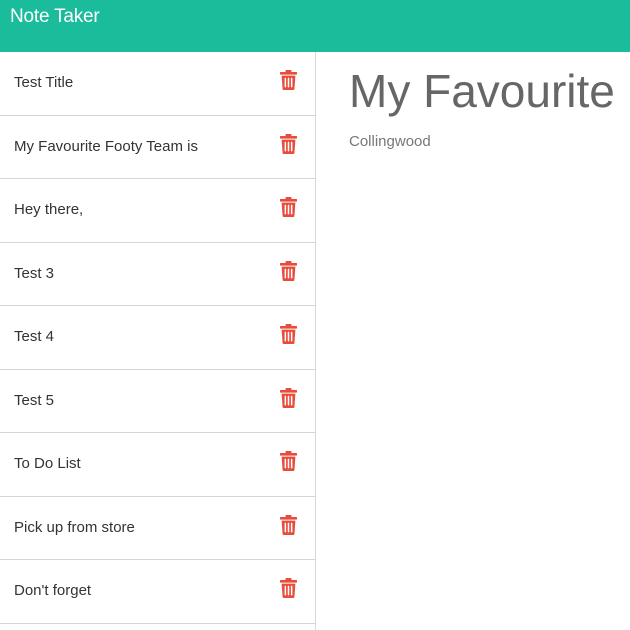 The height and width of the screenshot is (630, 630). What do you see at coordinates (157, 528) in the screenshot?
I see `note-list-item: Pick up from store` at bounding box center [157, 528].